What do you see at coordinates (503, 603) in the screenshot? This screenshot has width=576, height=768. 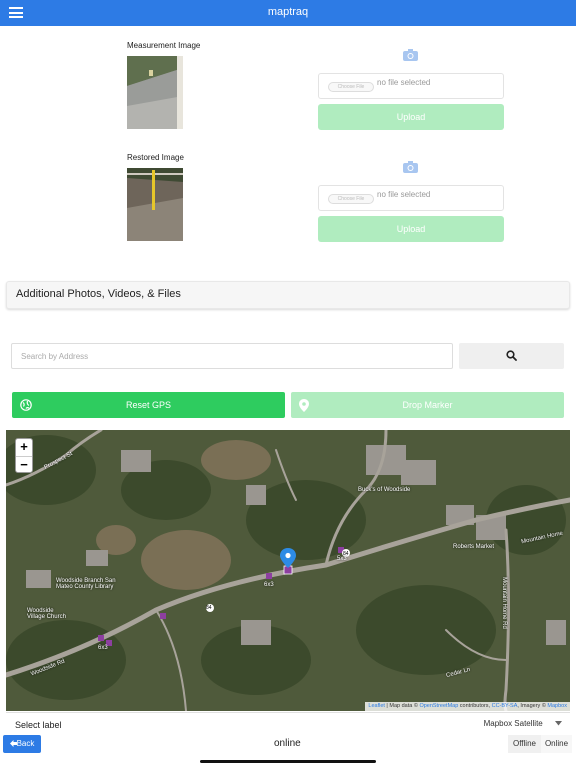 I see `map-label-mountain-home-rd: Mountain Home Rd` at bounding box center [503, 603].